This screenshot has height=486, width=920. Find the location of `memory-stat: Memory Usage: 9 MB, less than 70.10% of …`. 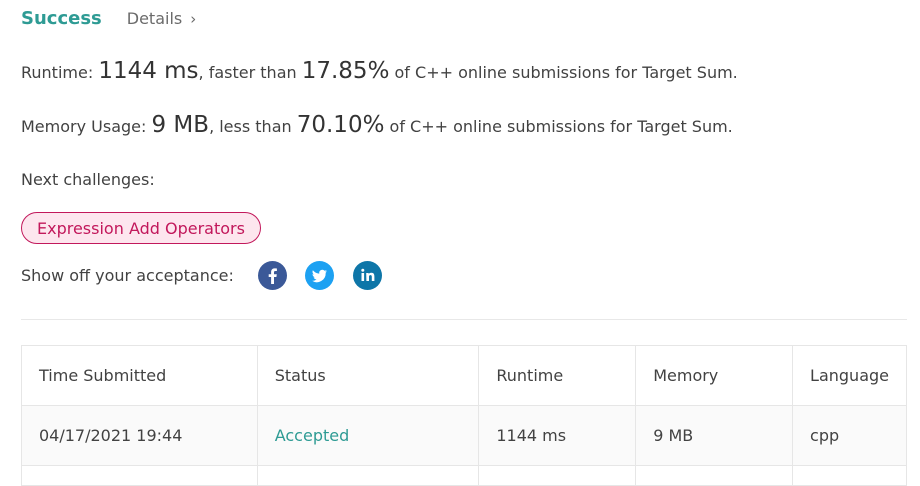

memory-stat: Memory Usage: 9 MB, less than 70.10% of … is located at coordinates (377, 125).